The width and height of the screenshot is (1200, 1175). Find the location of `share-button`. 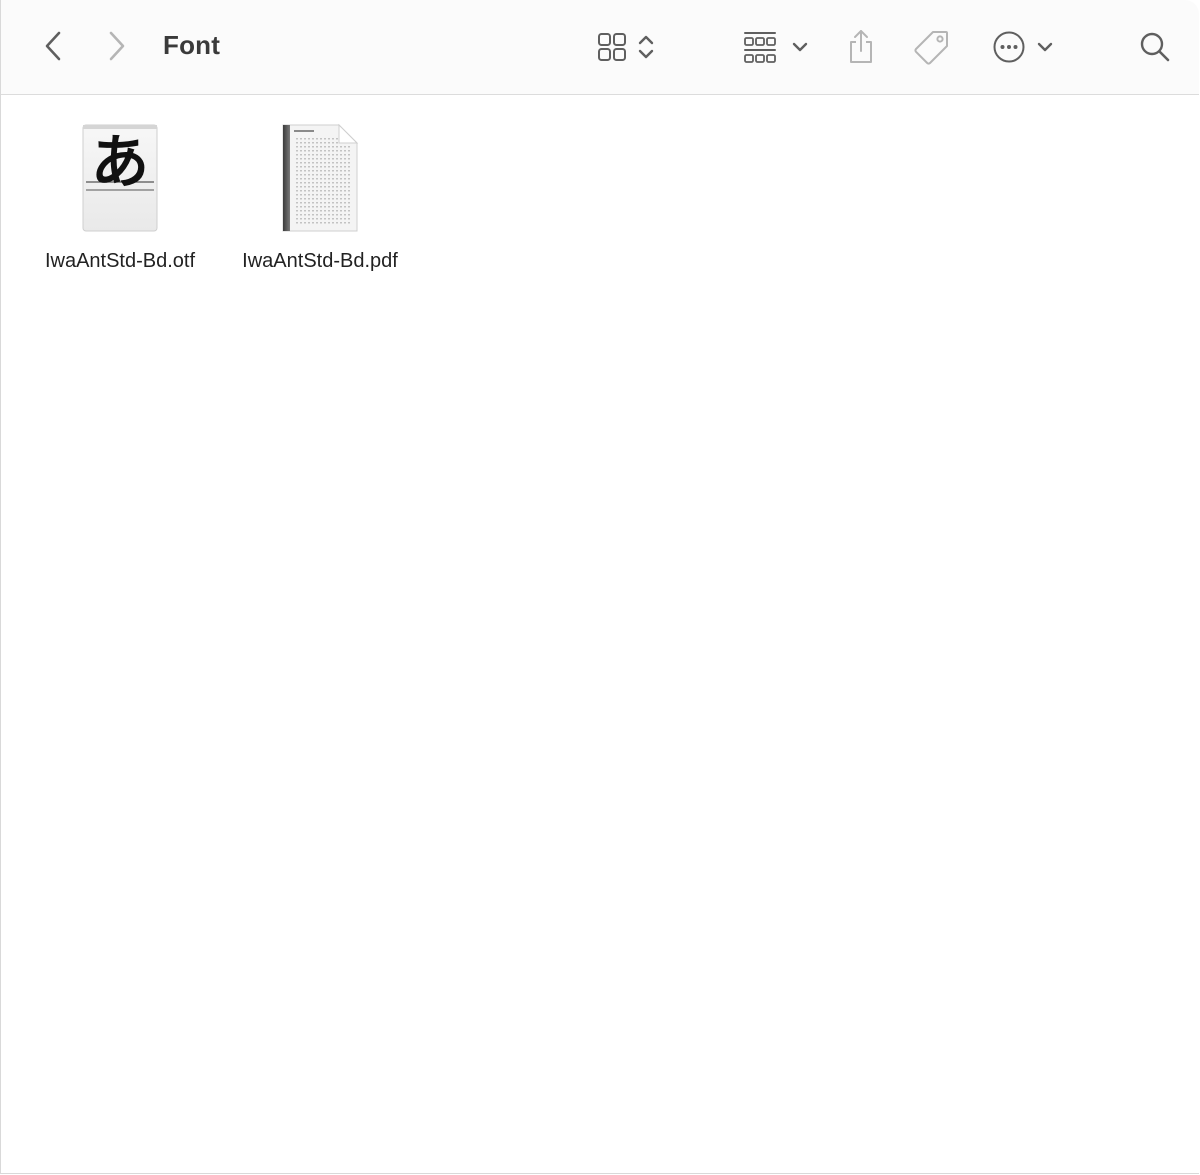

share-button is located at coordinates (861, 46).